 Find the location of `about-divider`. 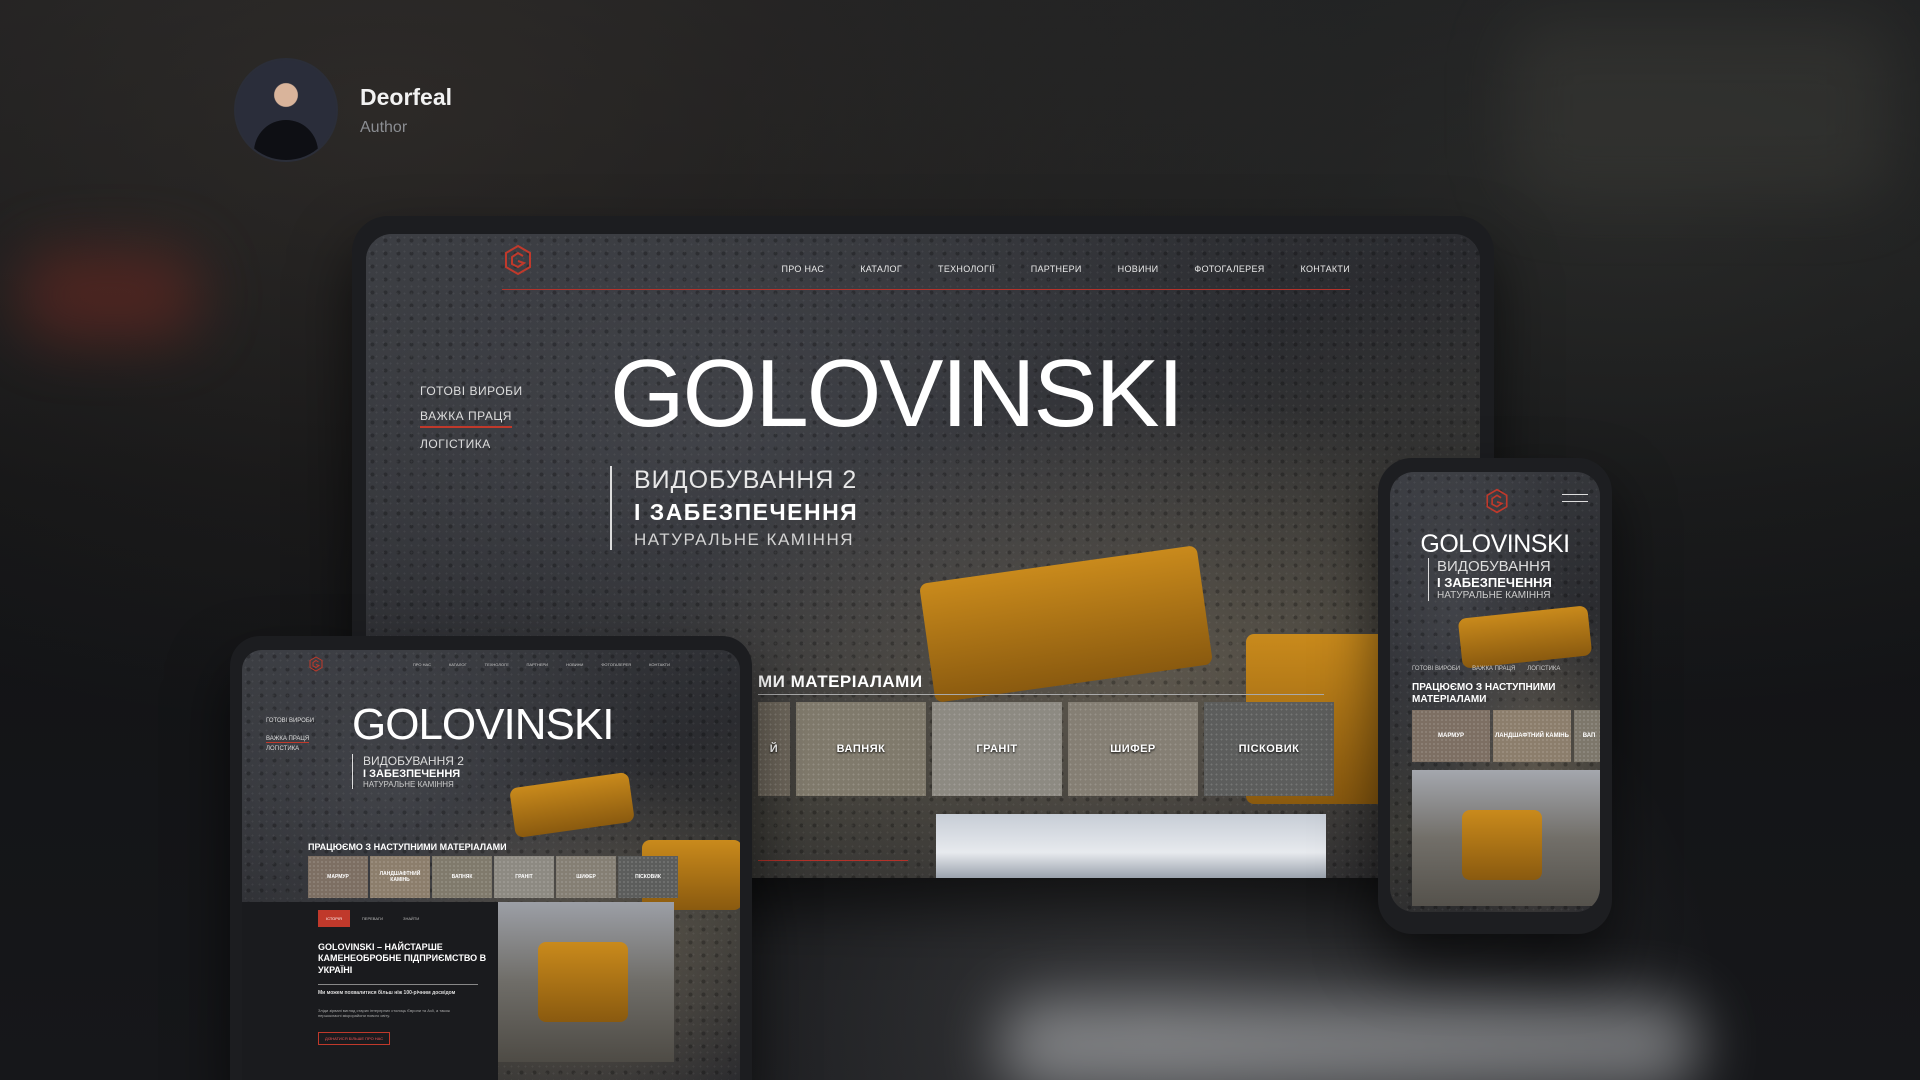

about-divider is located at coordinates (398, 984).